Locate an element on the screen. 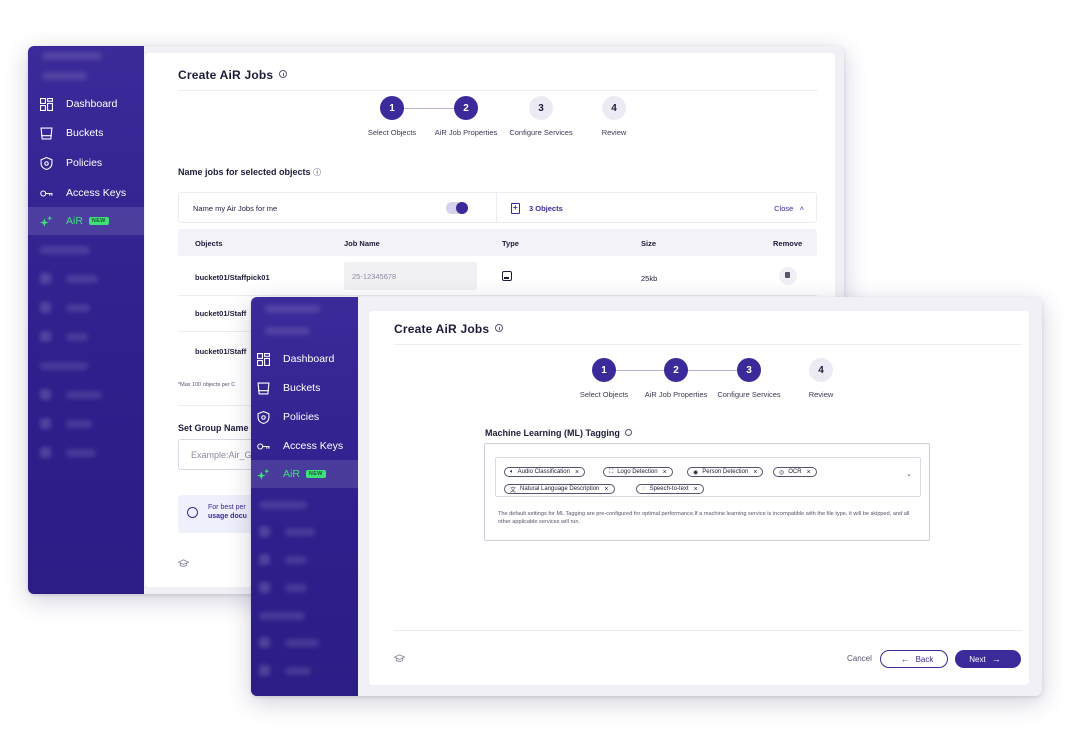 The image size is (1087, 747). auto-name-toggle is located at coordinates (457, 208).